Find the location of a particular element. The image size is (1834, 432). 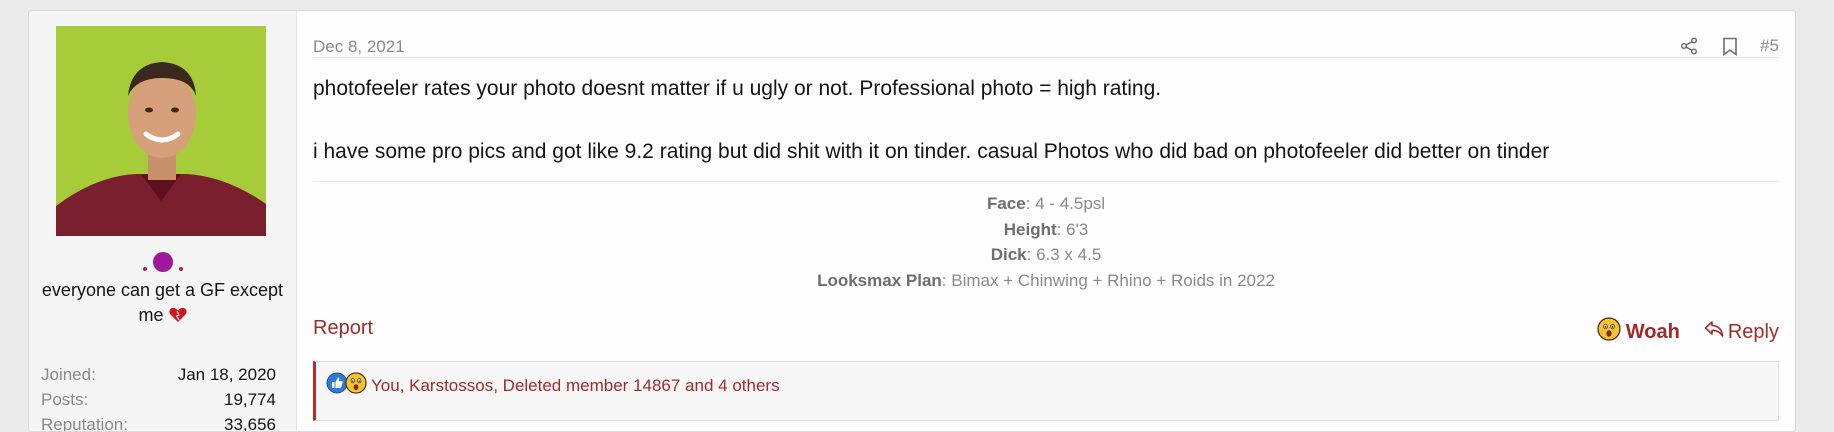

dot-left is located at coordinates (144, 269).